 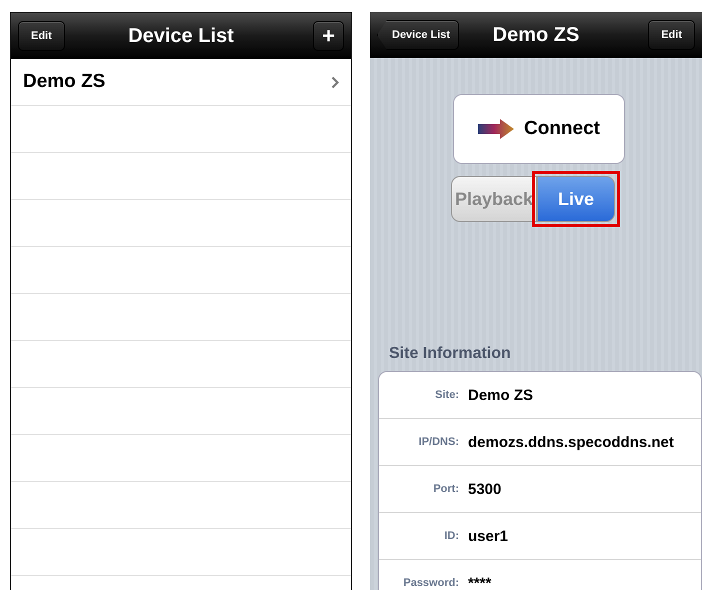 I want to click on field-value: ****, so click(x=480, y=582).